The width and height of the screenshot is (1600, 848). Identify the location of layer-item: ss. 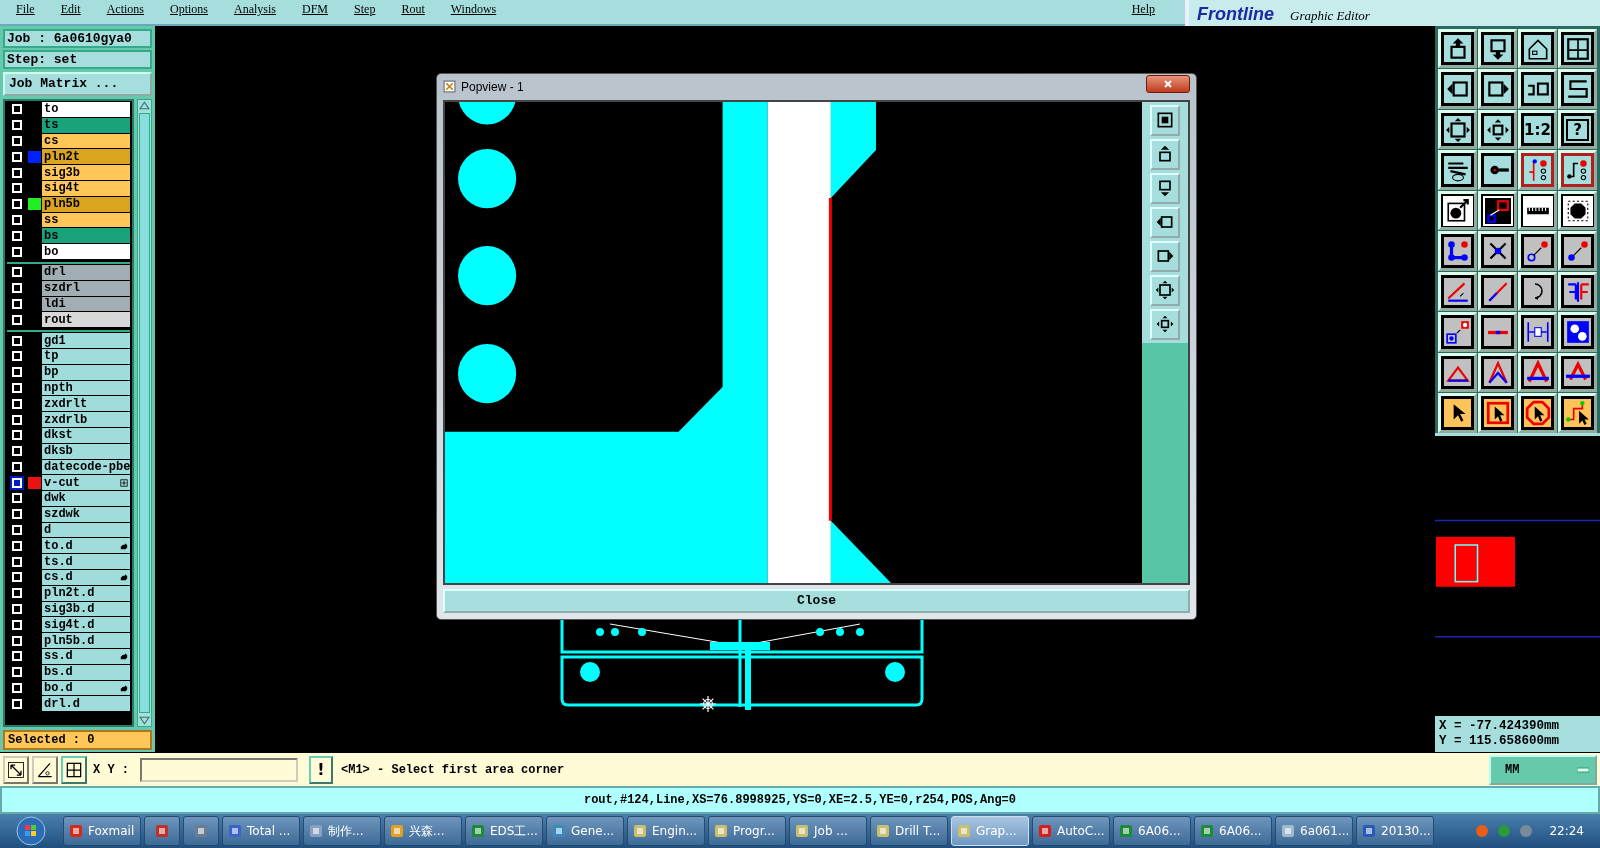
(86, 220).